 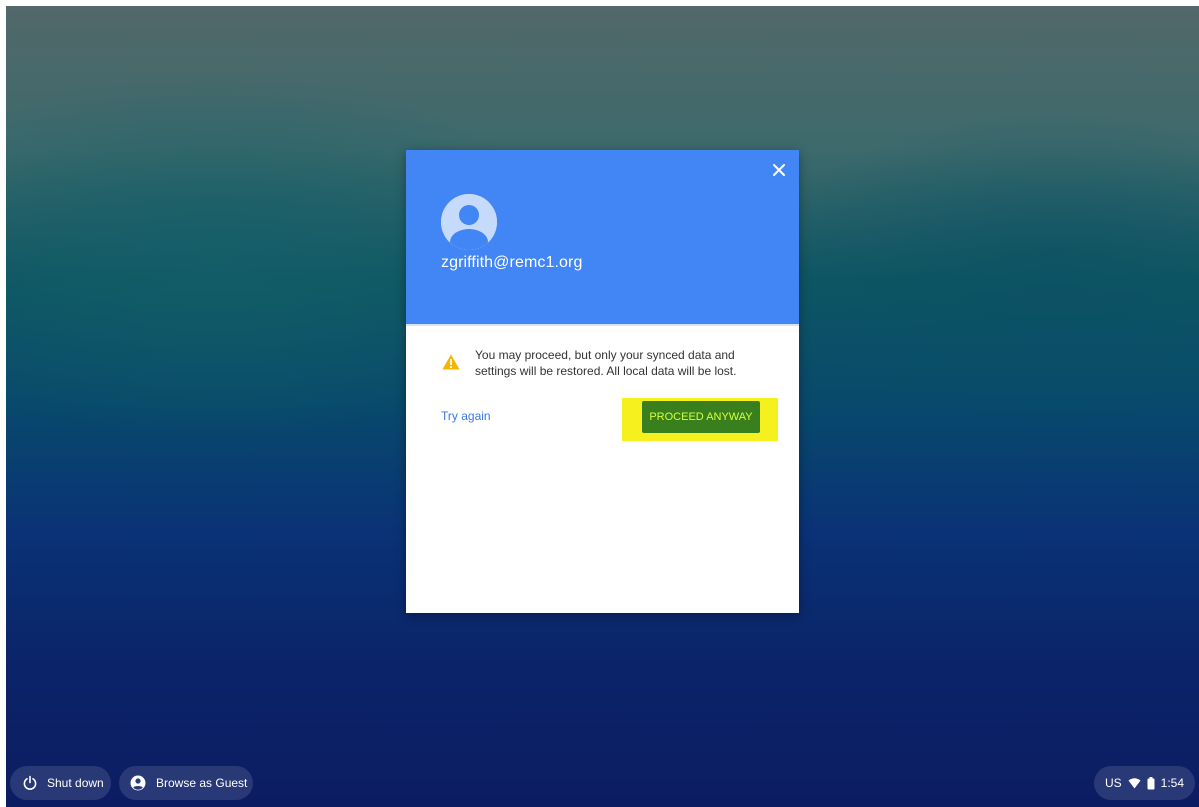 What do you see at coordinates (466, 416) in the screenshot?
I see `try-again-link: Try again` at bounding box center [466, 416].